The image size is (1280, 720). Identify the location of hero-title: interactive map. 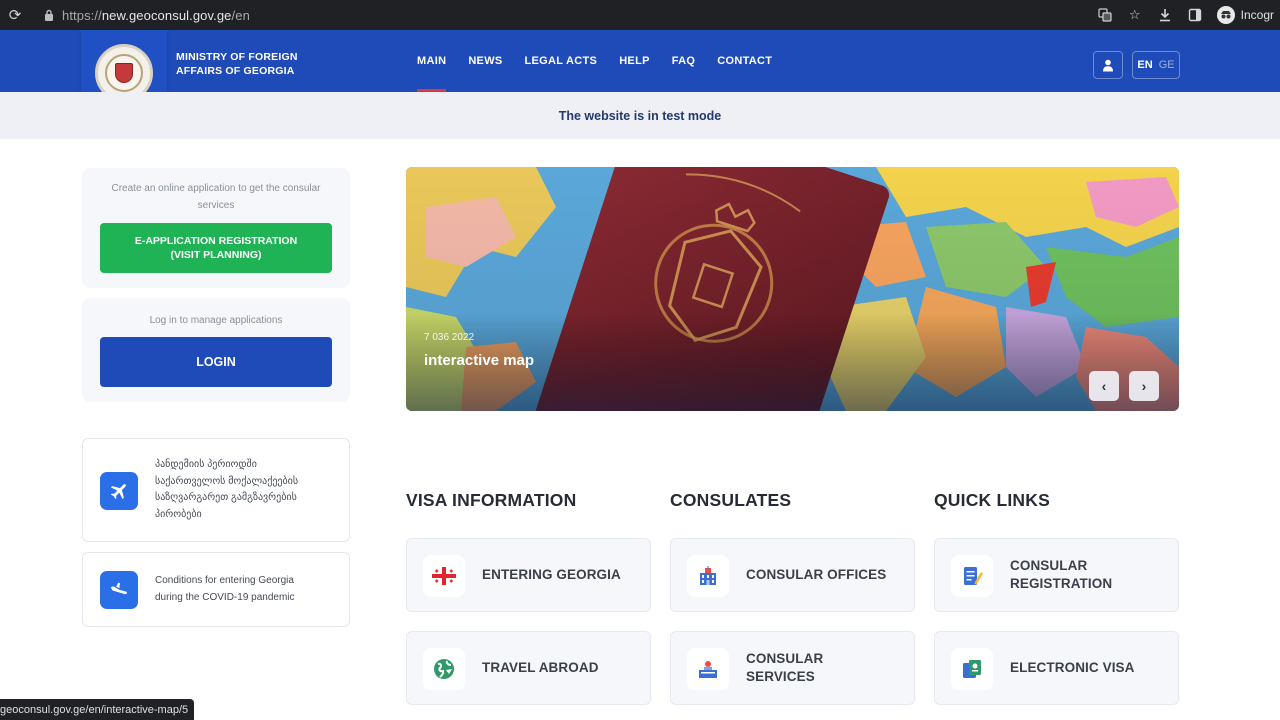
(479, 360).